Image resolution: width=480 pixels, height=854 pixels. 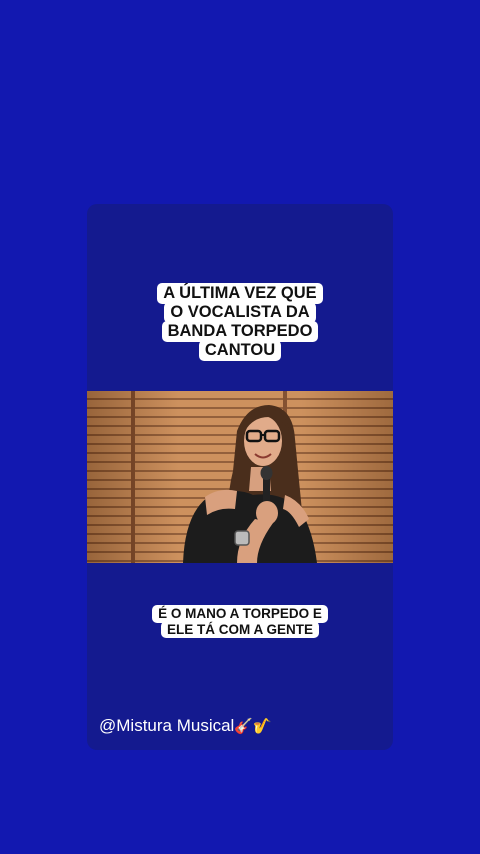 What do you see at coordinates (253, 726) in the screenshot?
I see `guitar-sax-emoji-icon: 🎸🎷` at bounding box center [253, 726].